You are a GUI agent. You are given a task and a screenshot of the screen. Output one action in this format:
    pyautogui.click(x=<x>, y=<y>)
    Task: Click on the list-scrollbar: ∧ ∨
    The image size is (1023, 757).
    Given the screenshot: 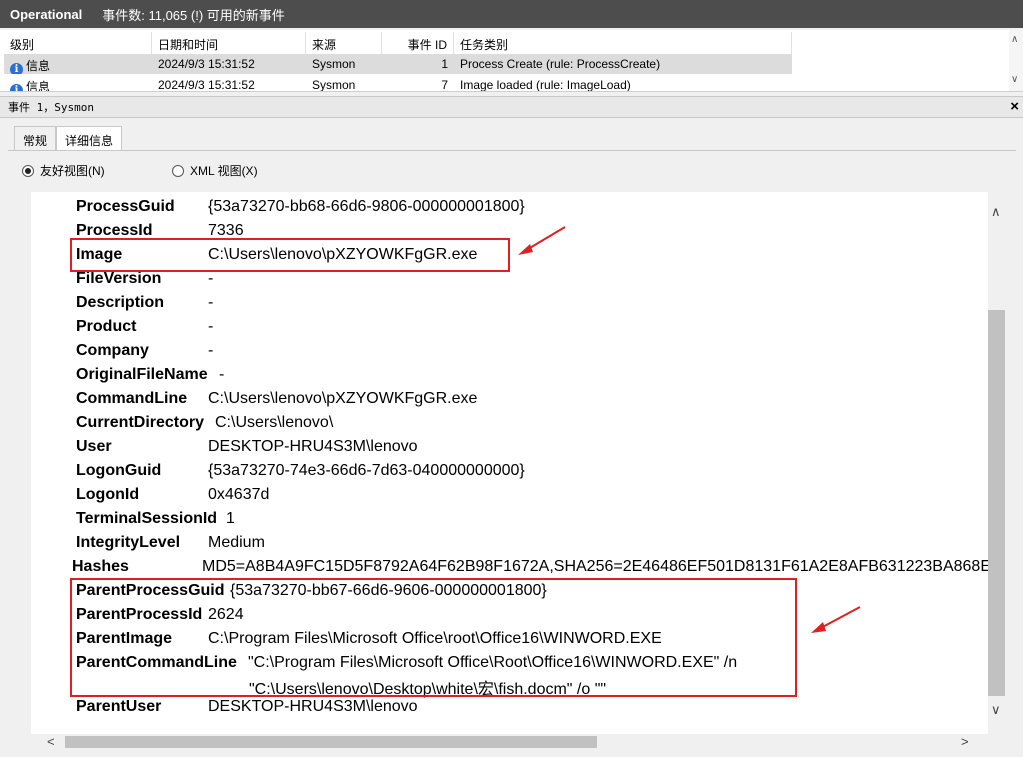 What is the action you would take?
    pyautogui.click(x=1016, y=60)
    